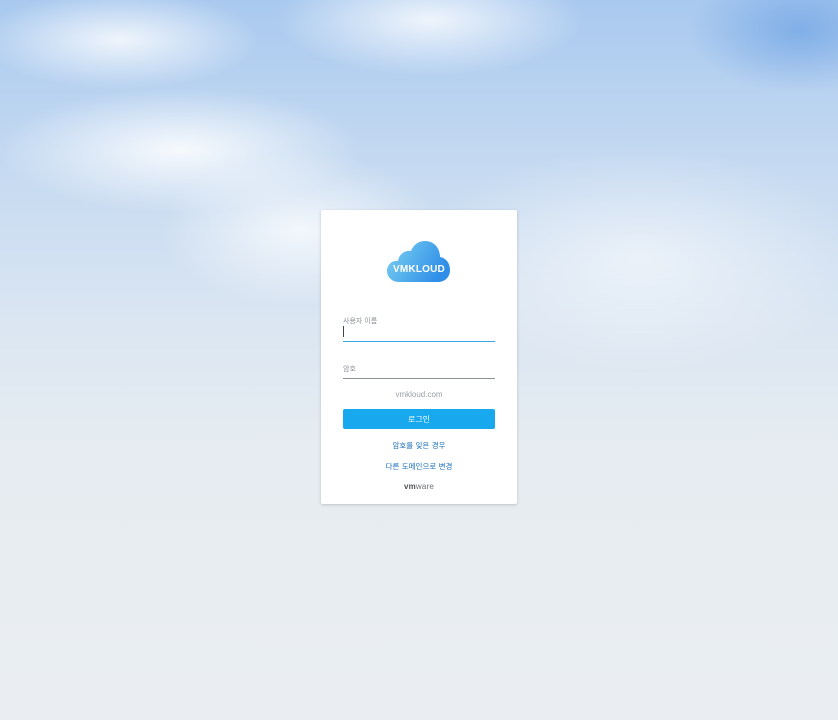  I want to click on vmkloud-logo: VMKLOUD, so click(419, 262).